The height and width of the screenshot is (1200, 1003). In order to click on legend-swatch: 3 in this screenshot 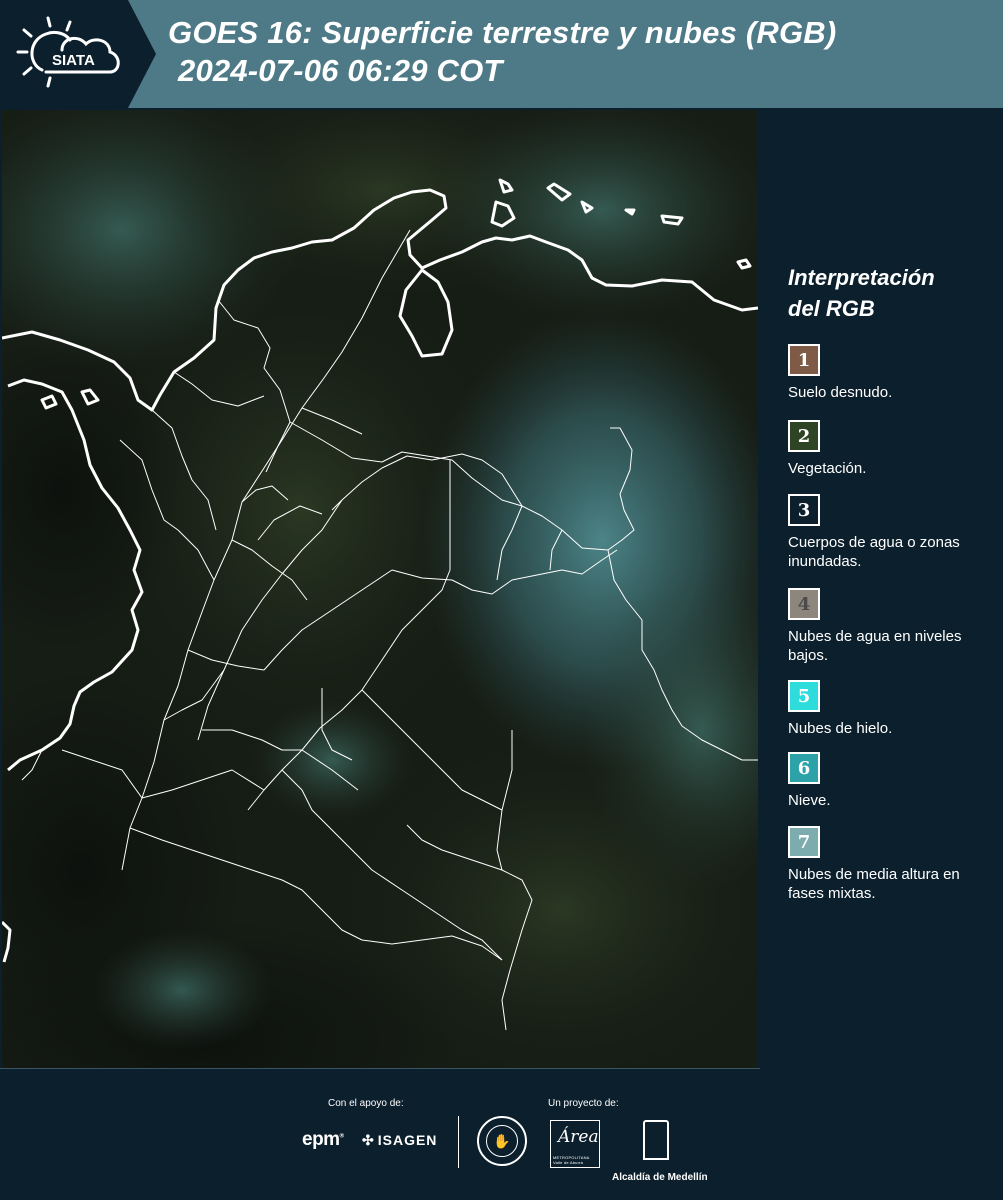, I will do `click(804, 510)`.